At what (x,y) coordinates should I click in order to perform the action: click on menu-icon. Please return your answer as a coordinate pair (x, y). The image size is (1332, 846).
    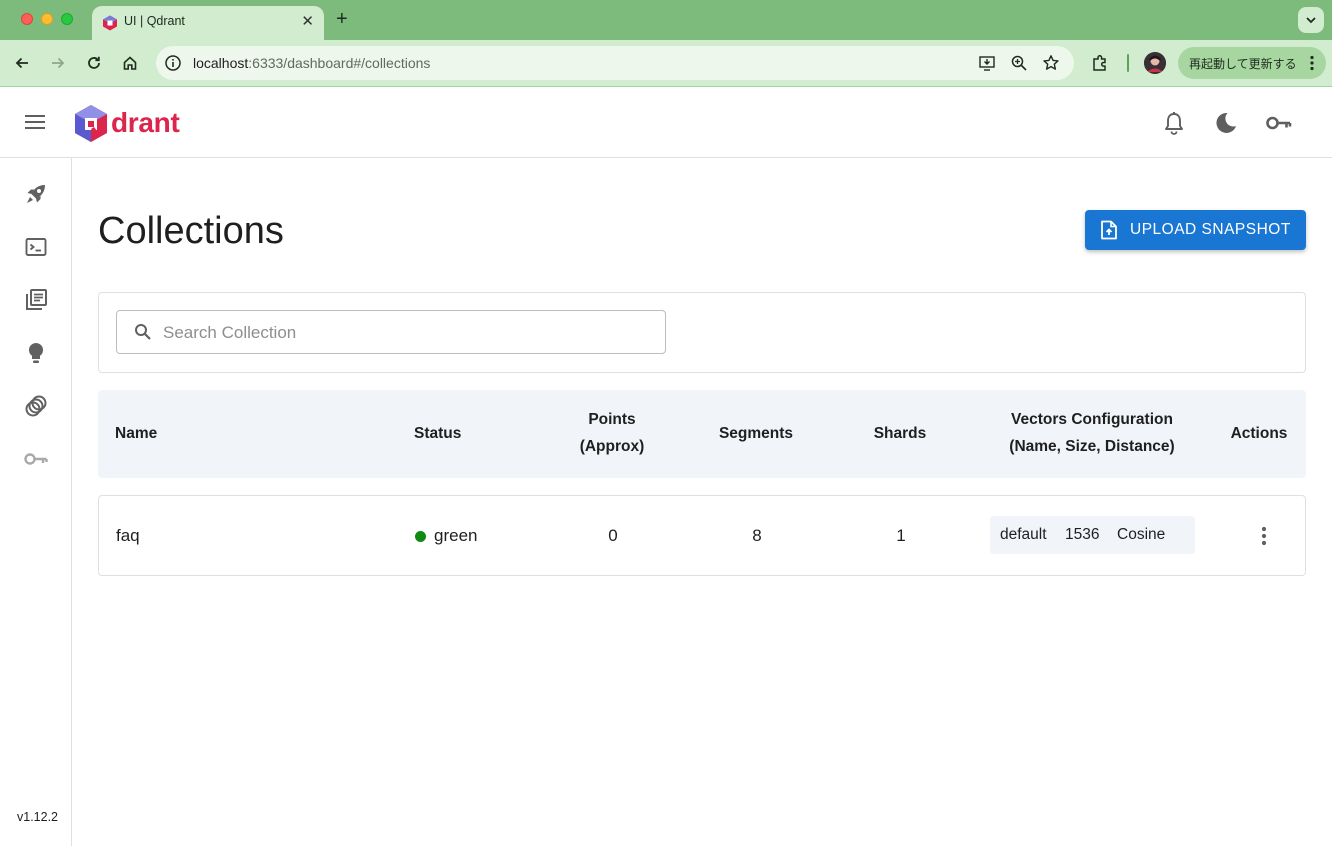
    Looking at the image, I should click on (35, 122).